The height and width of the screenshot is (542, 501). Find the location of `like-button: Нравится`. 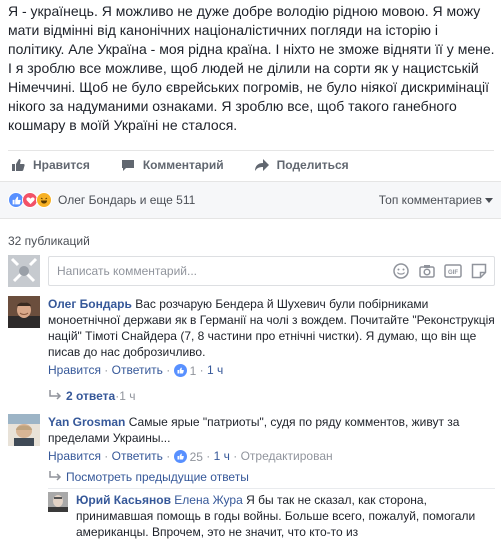

like-button: Нравится is located at coordinates (50, 165).